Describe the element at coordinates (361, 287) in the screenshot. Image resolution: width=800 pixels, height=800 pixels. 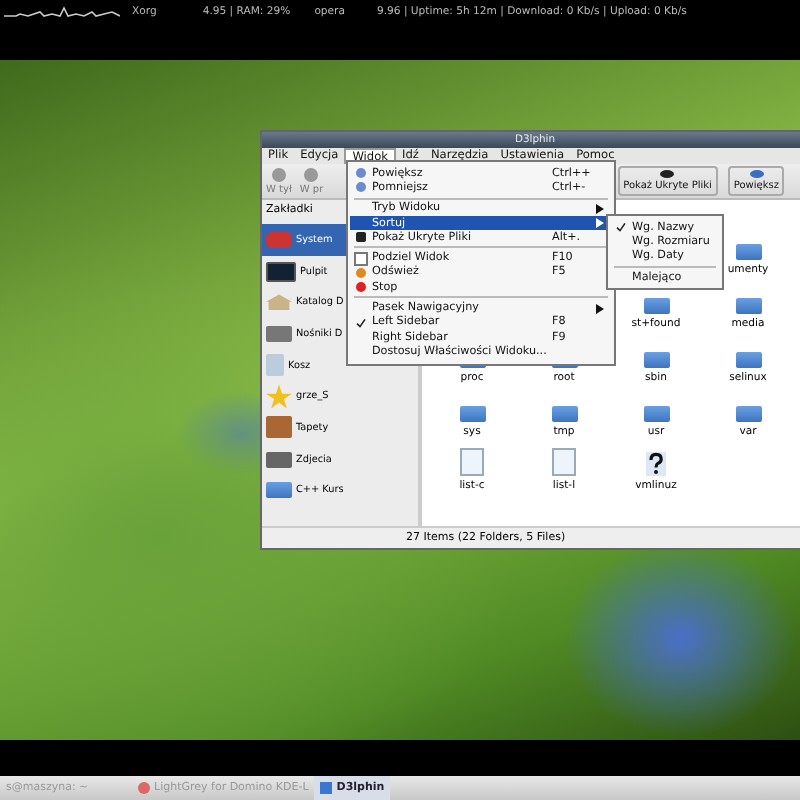
I see `stop-icon` at that location.